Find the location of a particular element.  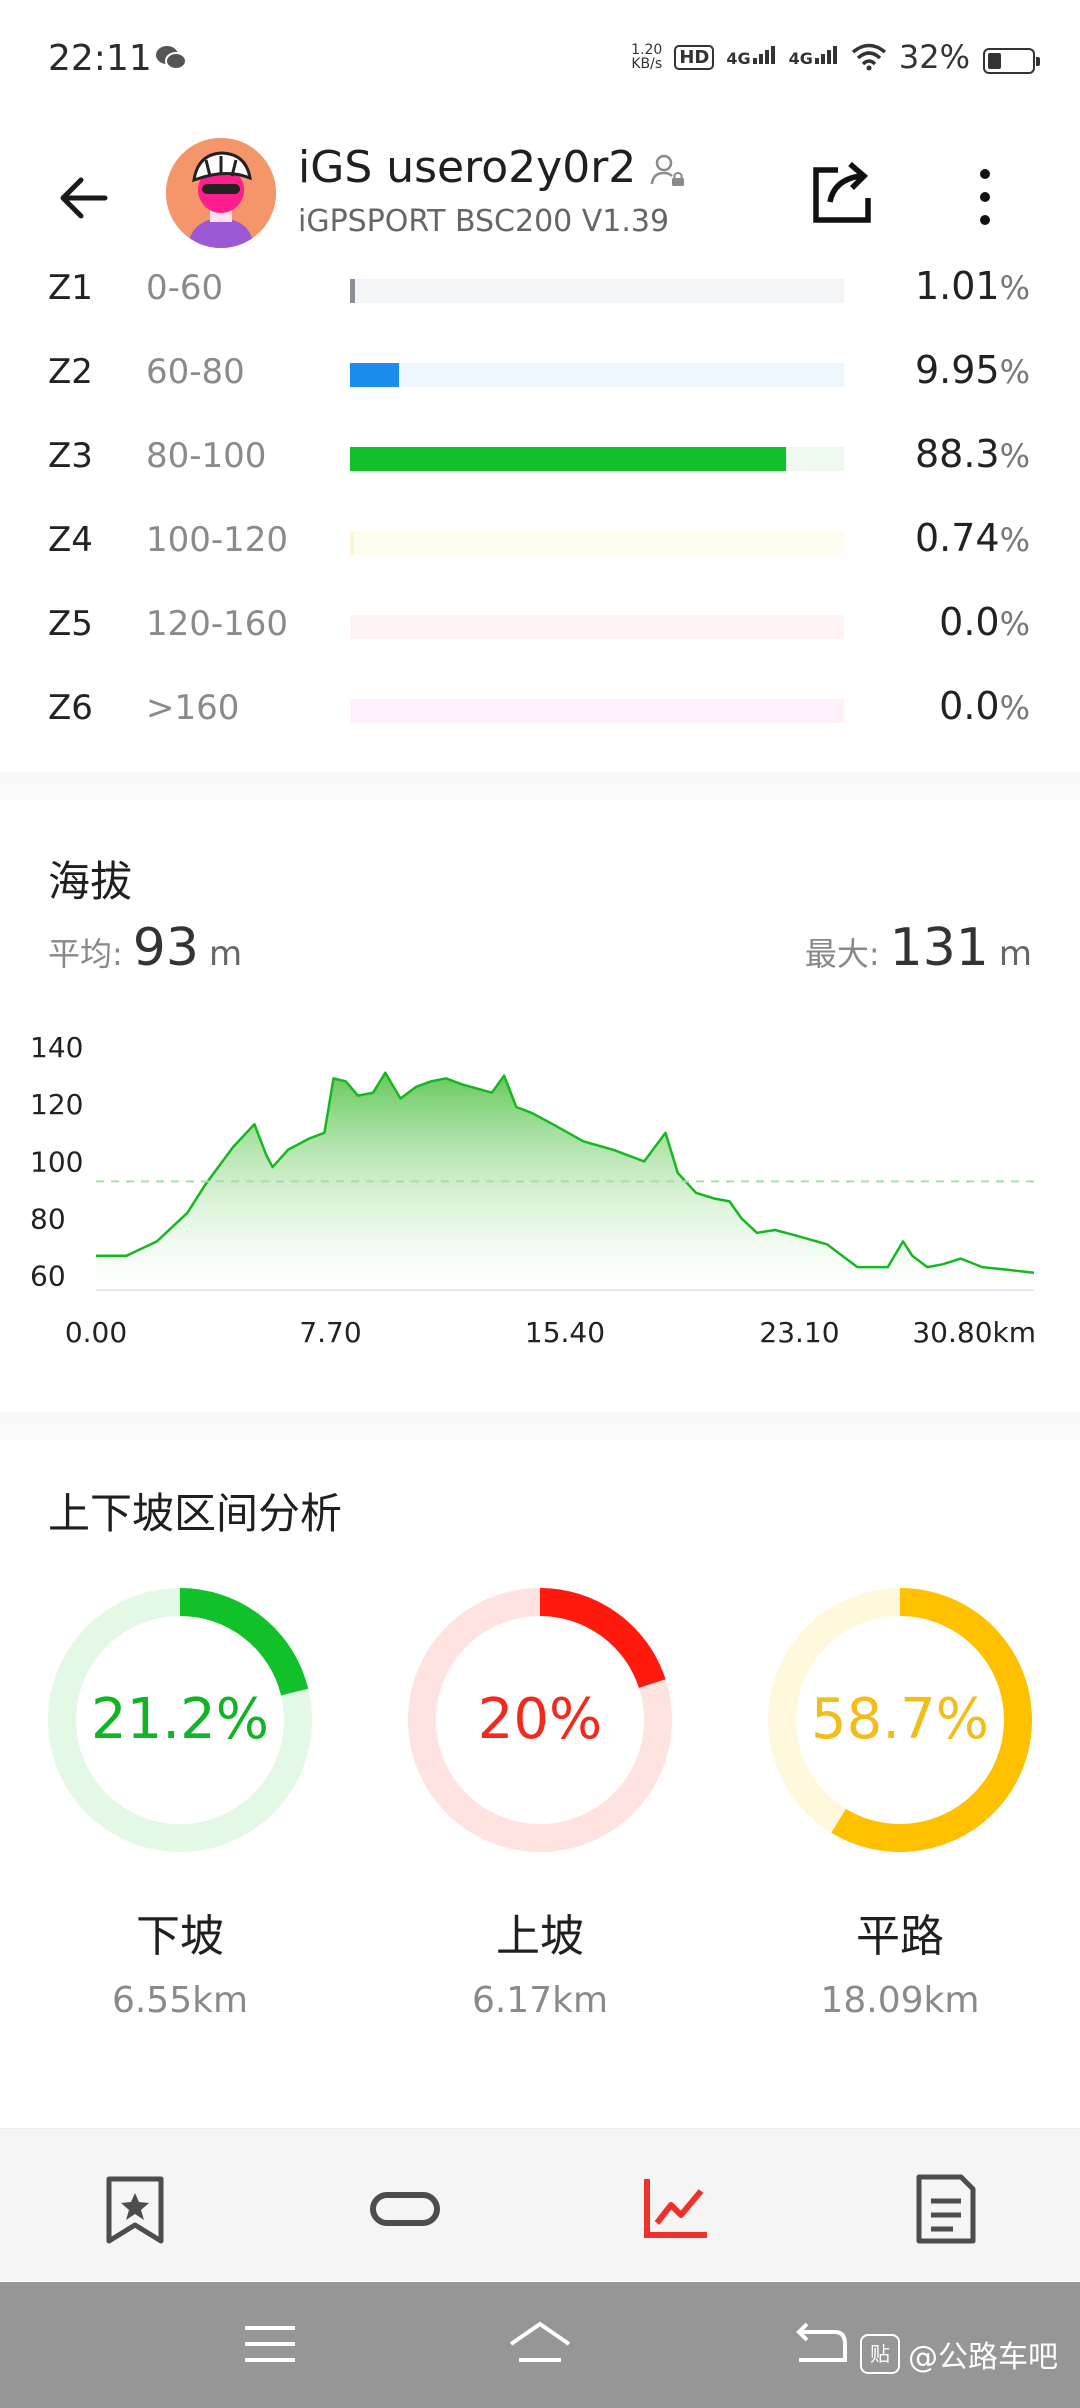

home-icon is located at coordinates (540, 2344).